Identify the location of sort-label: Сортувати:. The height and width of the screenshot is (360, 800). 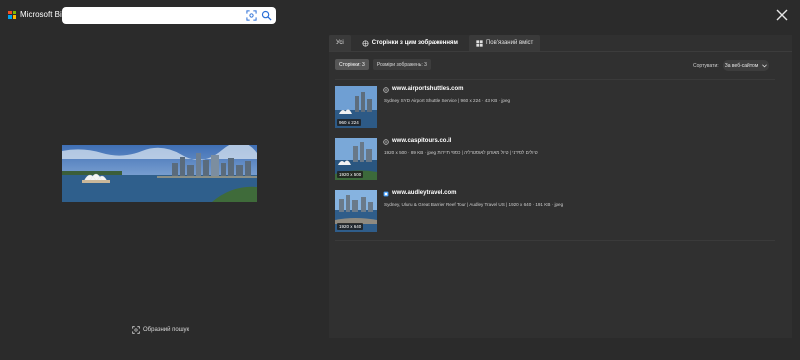
(706, 66).